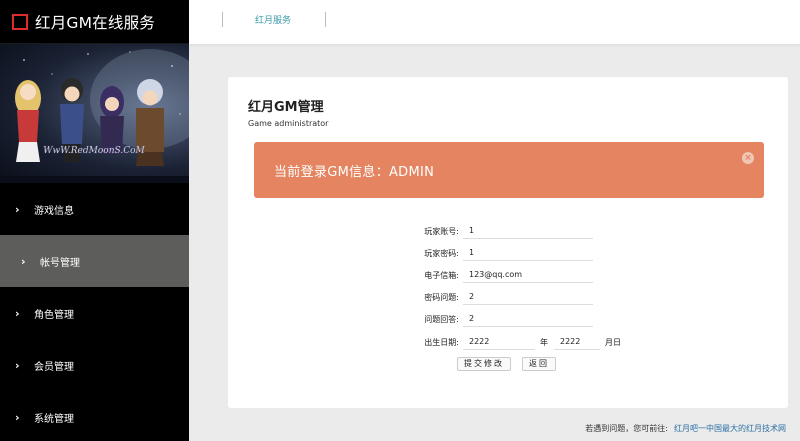  What do you see at coordinates (484, 364) in the screenshot?
I see `submit-button: 提交修改` at bounding box center [484, 364].